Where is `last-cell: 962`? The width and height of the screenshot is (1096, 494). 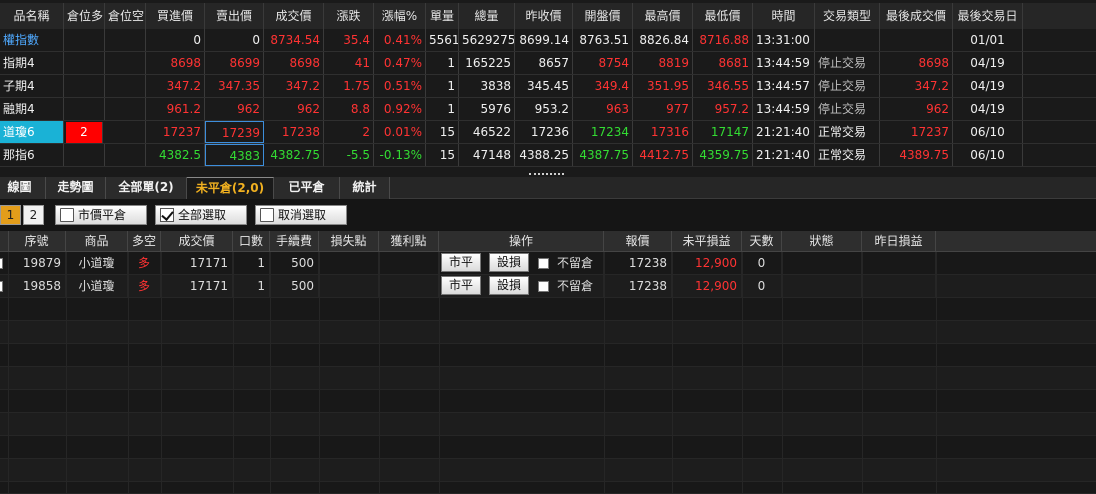 last-cell: 962 is located at coordinates (294, 109).